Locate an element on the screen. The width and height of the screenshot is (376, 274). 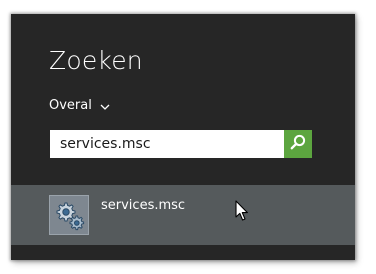
chevron-down-icon is located at coordinates (105, 106).